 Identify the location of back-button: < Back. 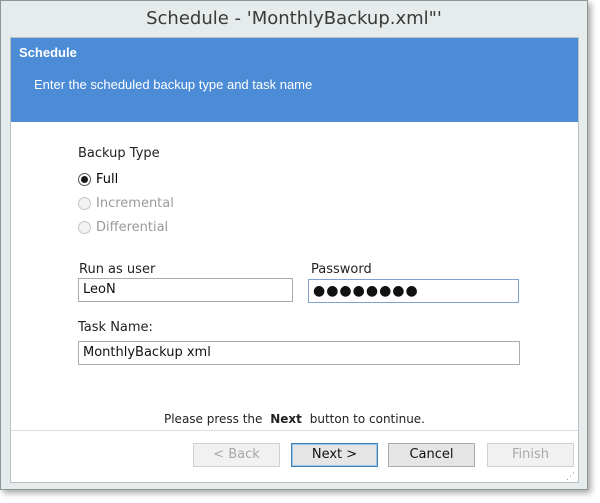
(236, 455).